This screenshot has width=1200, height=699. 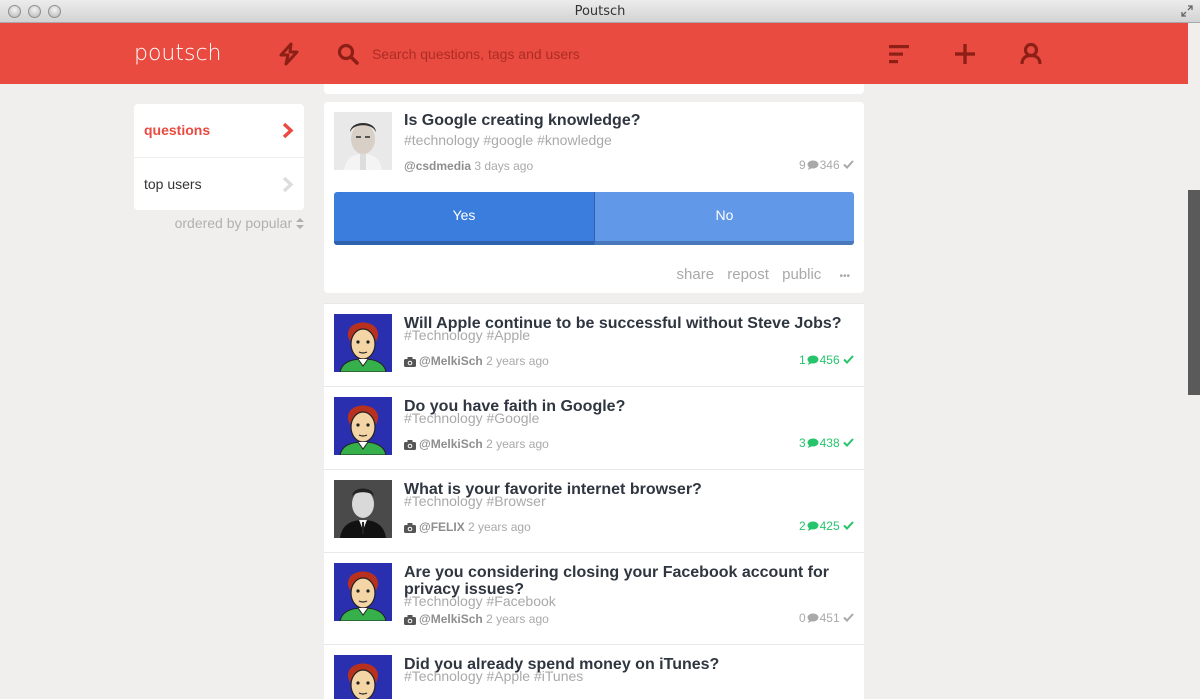 What do you see at coordinates (508, 140) in the screenshot?
I see `question-tags: #technology #google #knowledge` at bounding box center [508, 140].